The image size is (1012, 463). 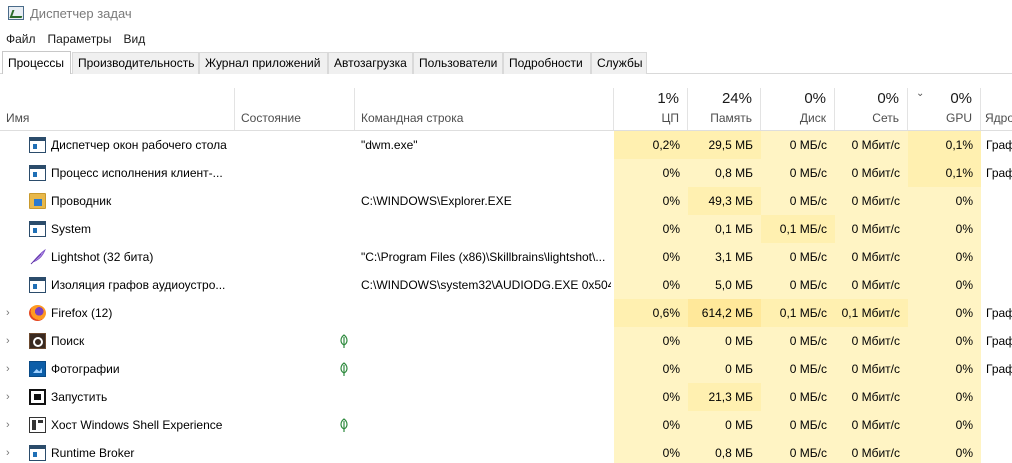 I want to click on process-name: System, so click(x=71, y=229).